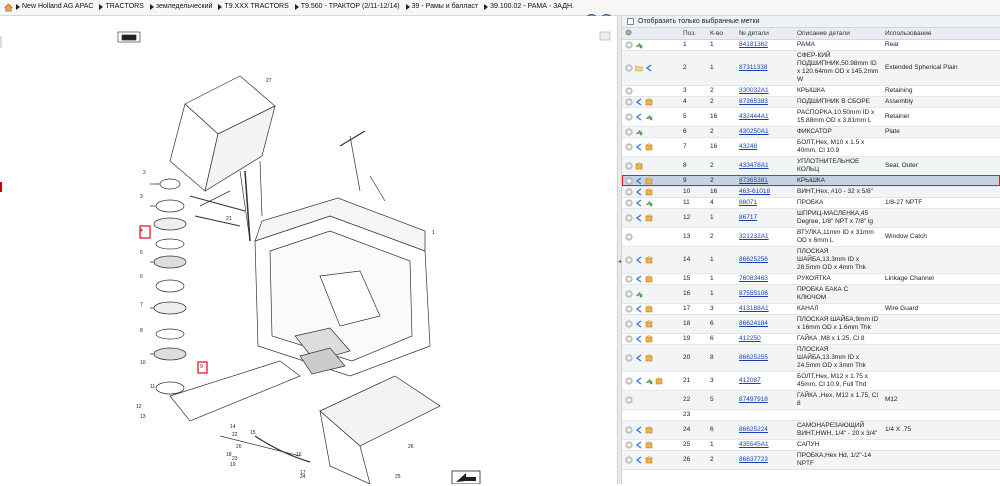 Image resolution: width=1000 pixels, height=486 pixels. What do you see at coordinates (753, 180) in the screenshot?
I see `part-number-link: 87365381` at bounding box center [753, 180].